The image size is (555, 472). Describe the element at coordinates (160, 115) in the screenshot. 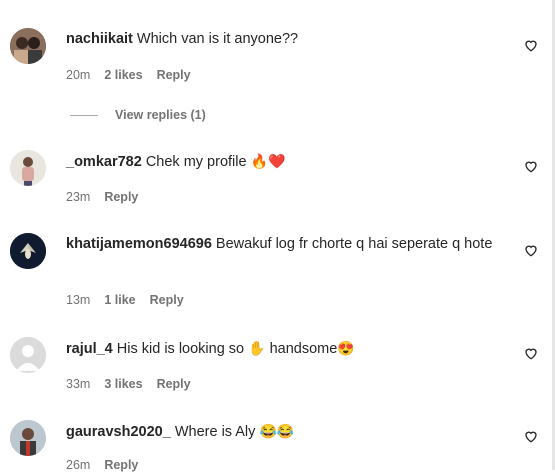

I see `view-replies-label: View replies (1)` at that location.